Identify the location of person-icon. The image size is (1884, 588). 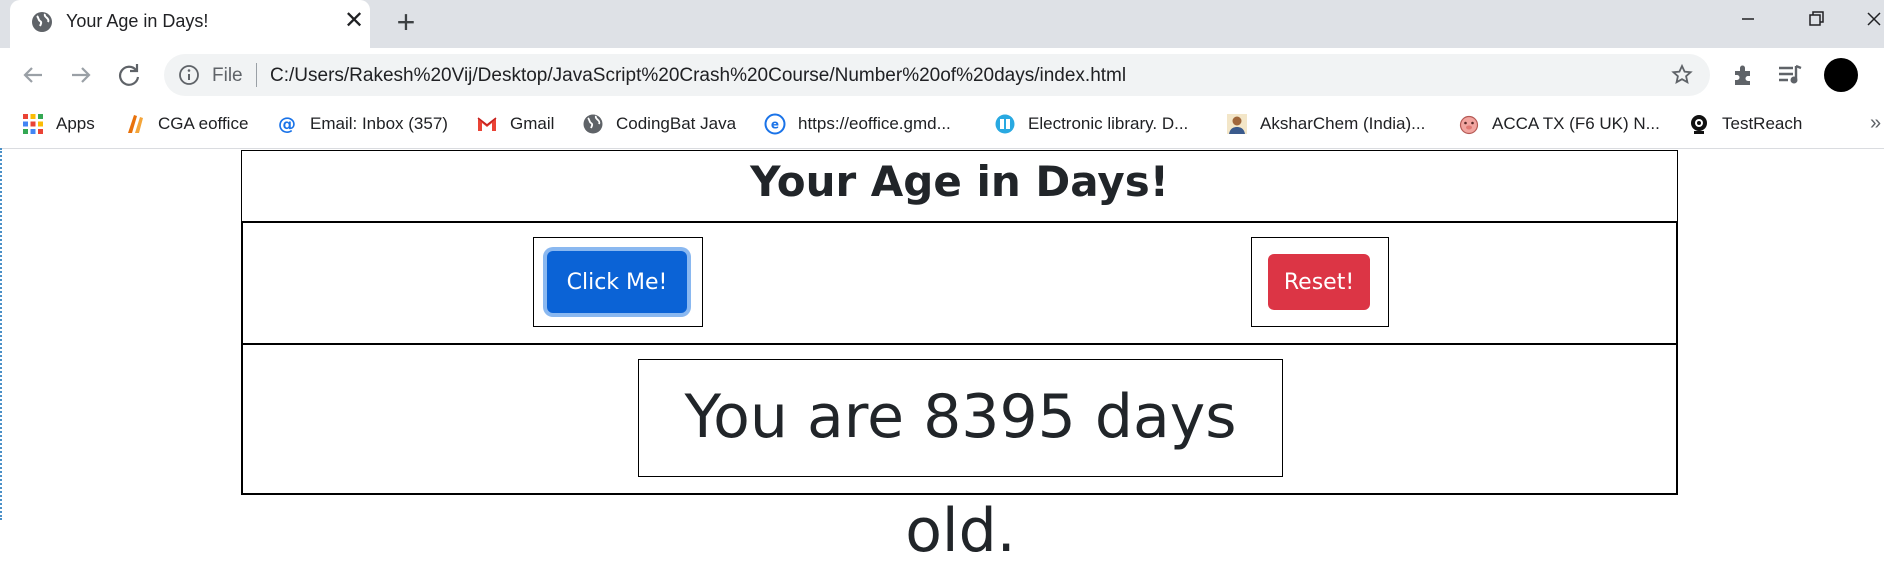
(1237, 124).